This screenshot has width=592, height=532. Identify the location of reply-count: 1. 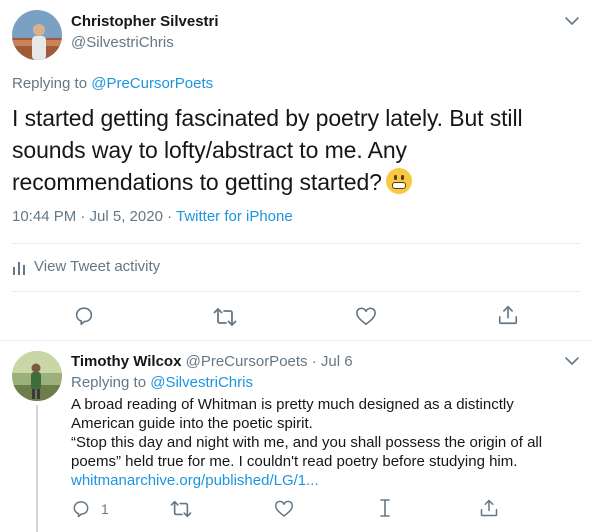
(105, 509).